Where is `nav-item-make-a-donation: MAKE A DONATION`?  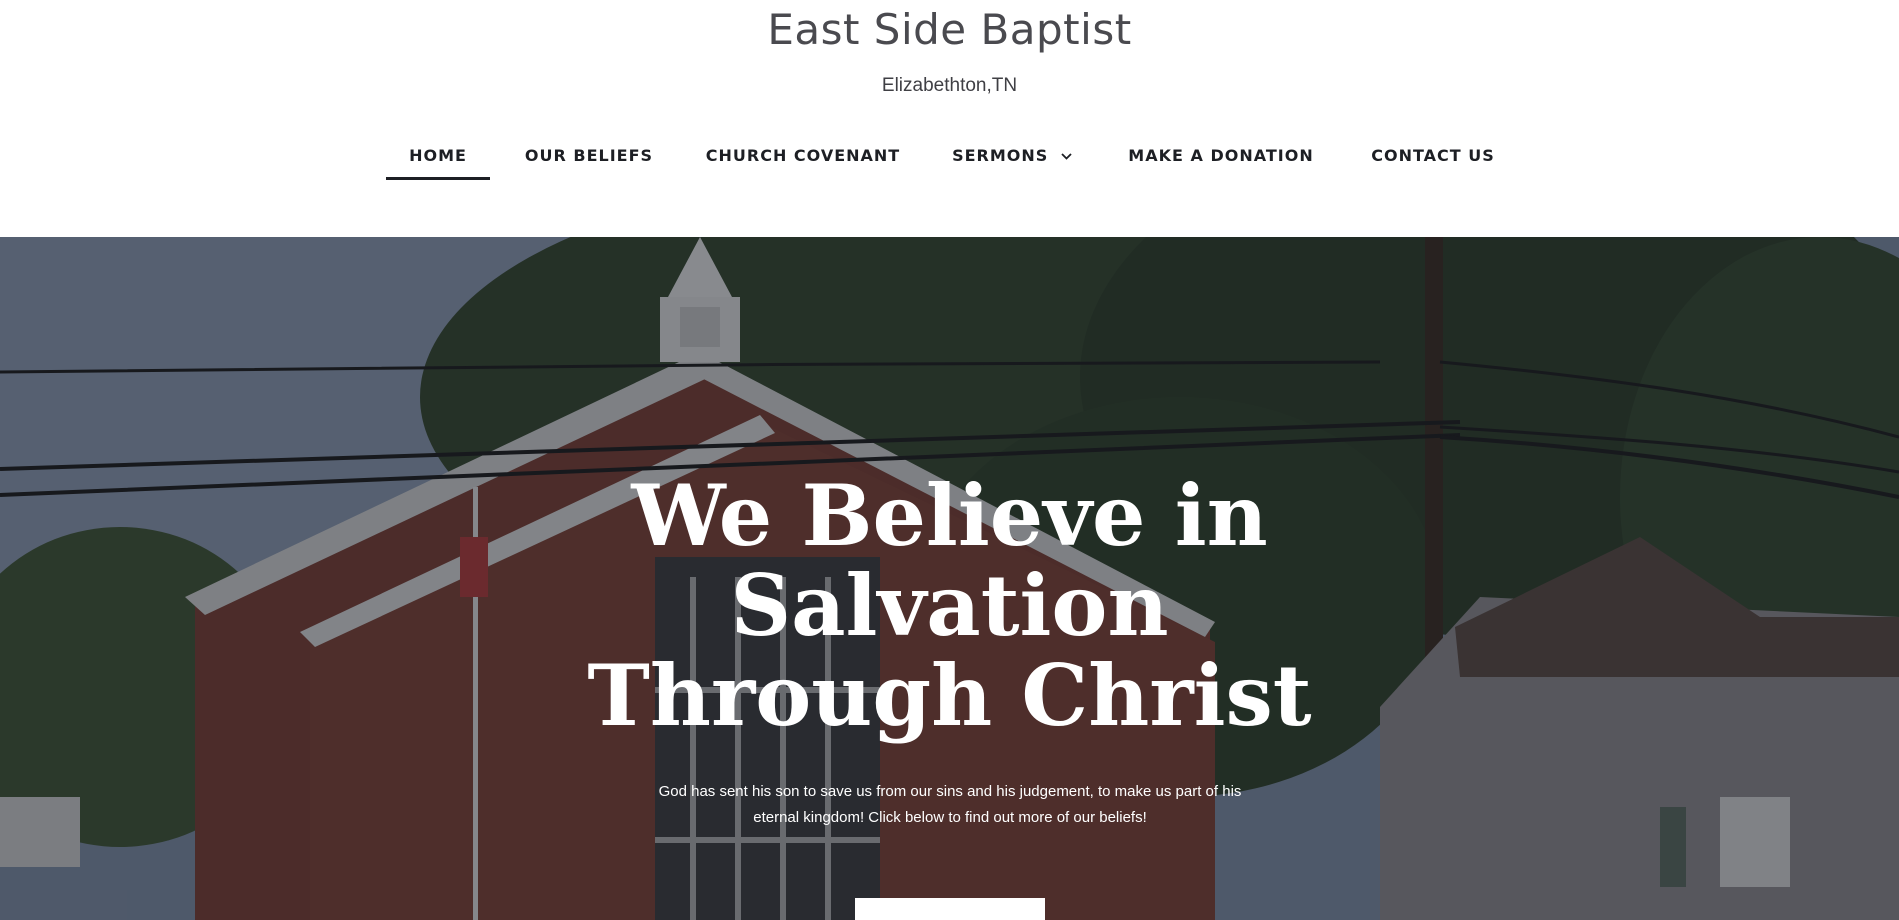 nav-item-make-a-donation: MAKE A DONATION is located at coordinates (1221, 160).